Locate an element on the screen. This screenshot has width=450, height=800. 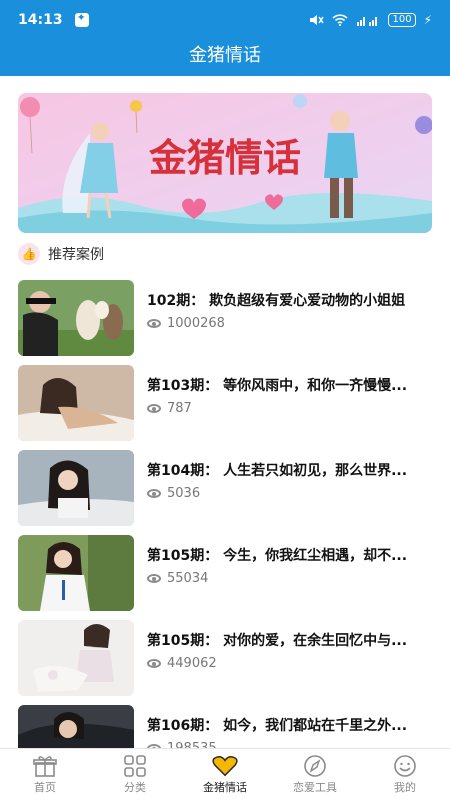
item-title: 102期： 欺负超级有爱心爱动物的小姐姐 is located at coordinates (276, 301).